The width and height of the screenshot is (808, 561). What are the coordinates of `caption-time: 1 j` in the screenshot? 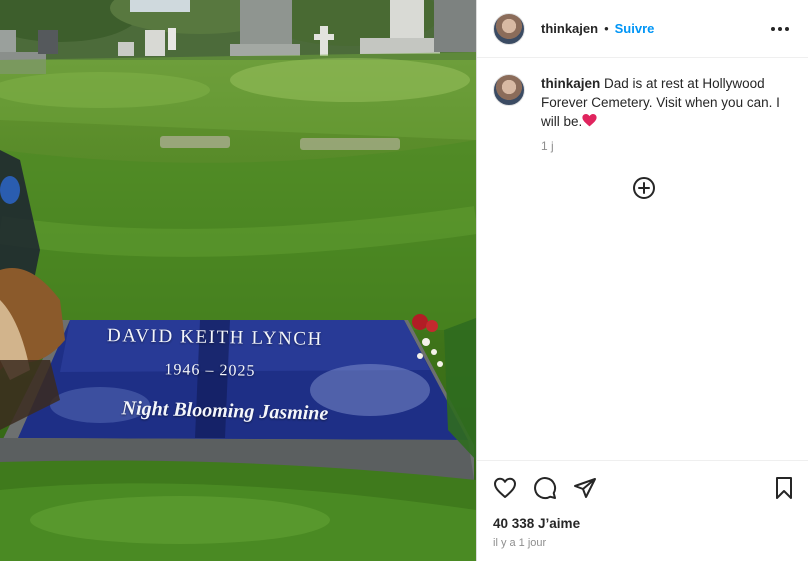 It's located at (661, 146).